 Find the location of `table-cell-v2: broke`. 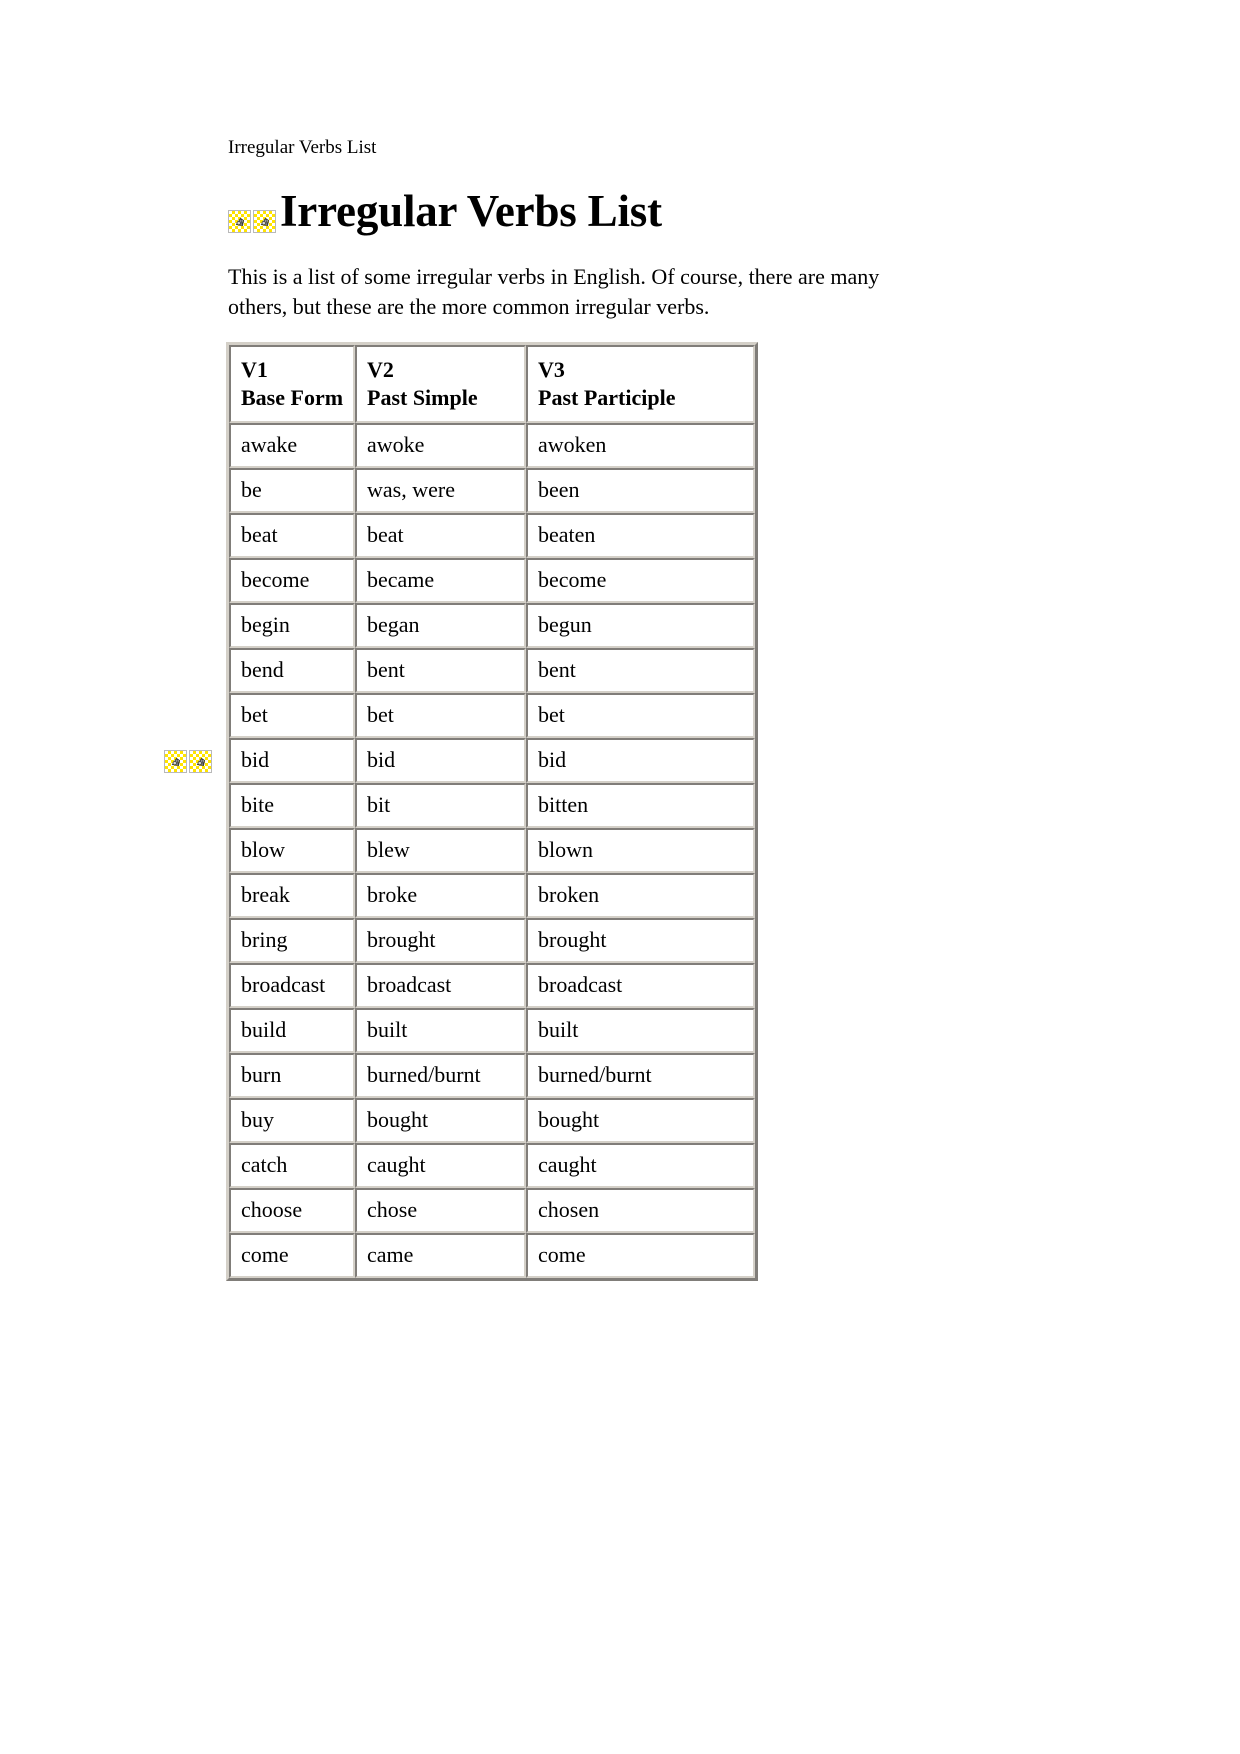

table-cell-v2: broke is located at coordinates (440, 895).